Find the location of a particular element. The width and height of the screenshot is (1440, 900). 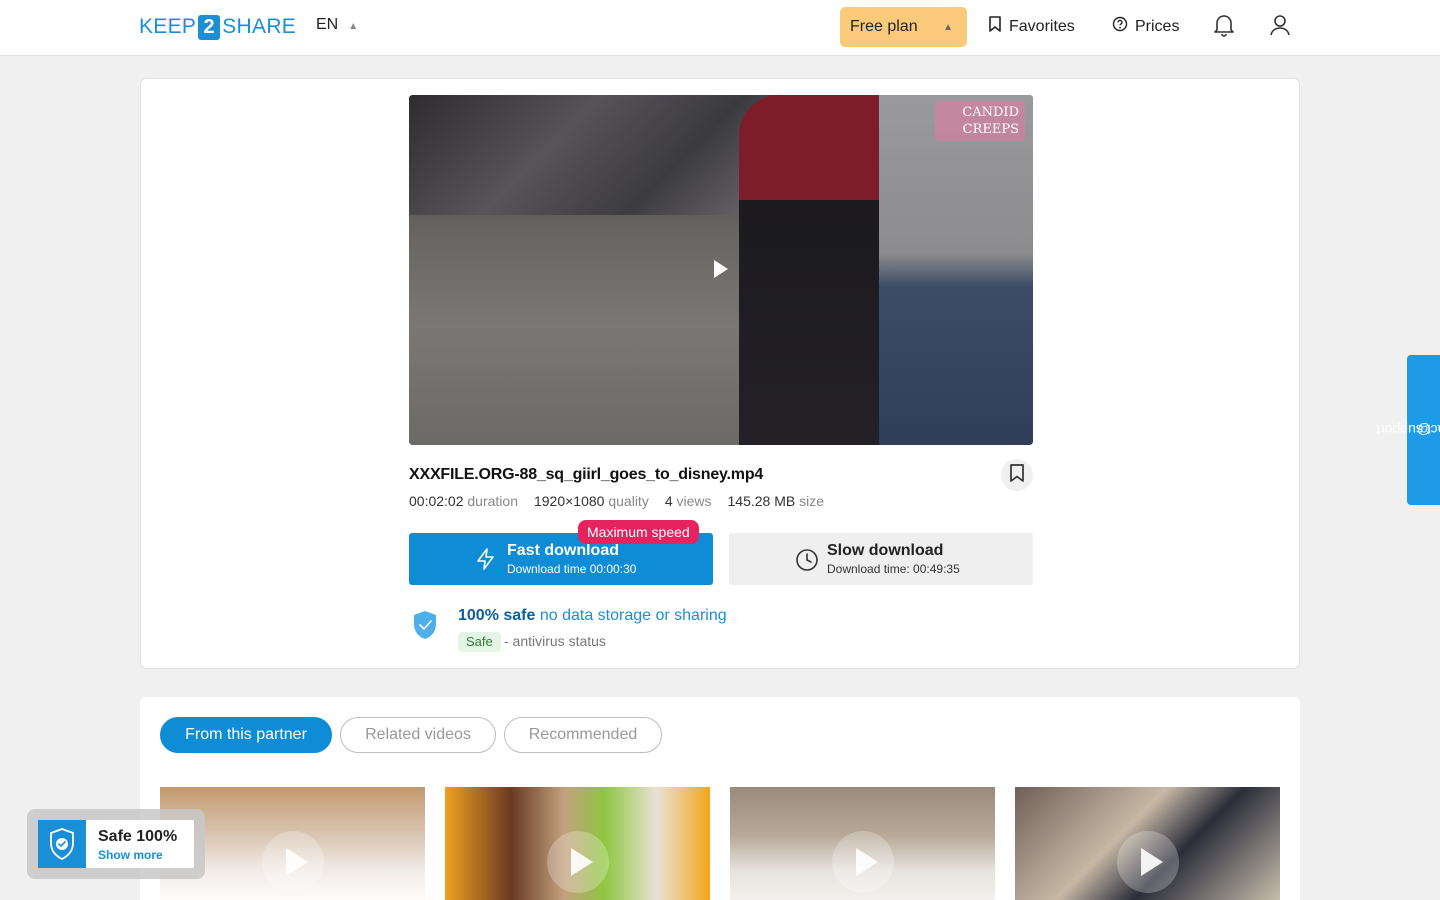

antivirus-status-badge: Safe is located at coordinates (479, 642).